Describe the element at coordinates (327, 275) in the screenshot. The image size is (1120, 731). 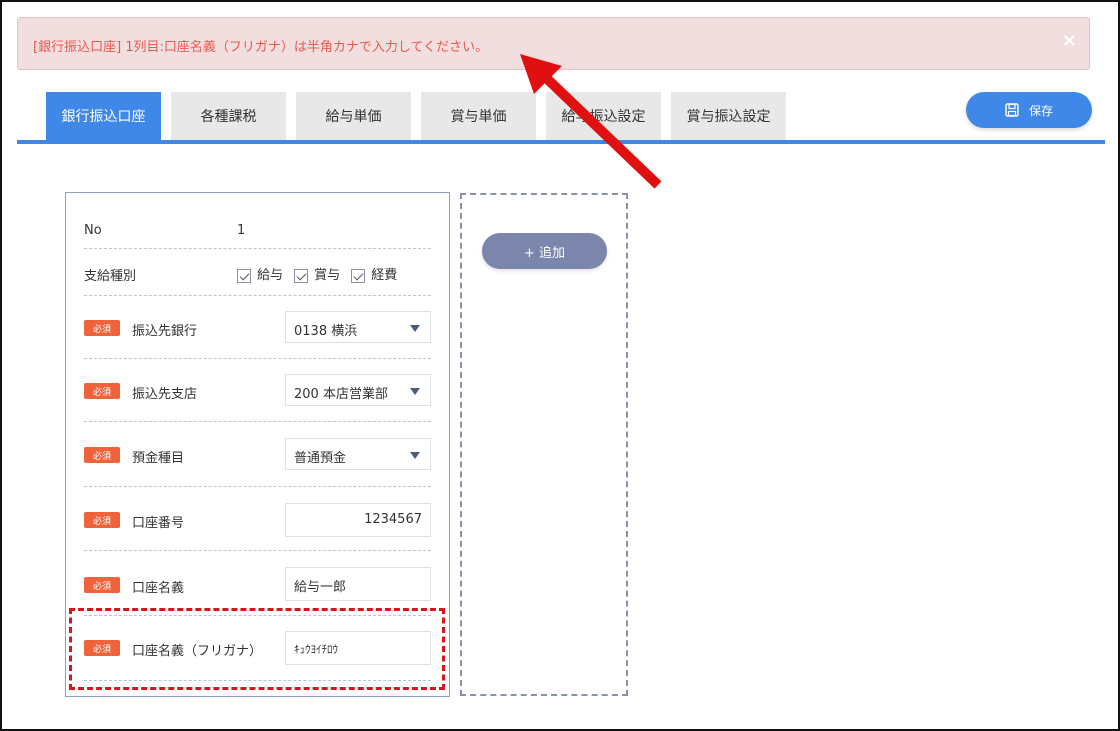
I see `checkbox-bonus-label: 賞与` at that location.